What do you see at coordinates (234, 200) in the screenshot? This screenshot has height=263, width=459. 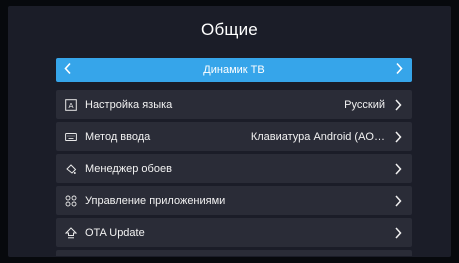 I see `menu-item-app-management: Управление приложениями` at bounding box center [234, 200].